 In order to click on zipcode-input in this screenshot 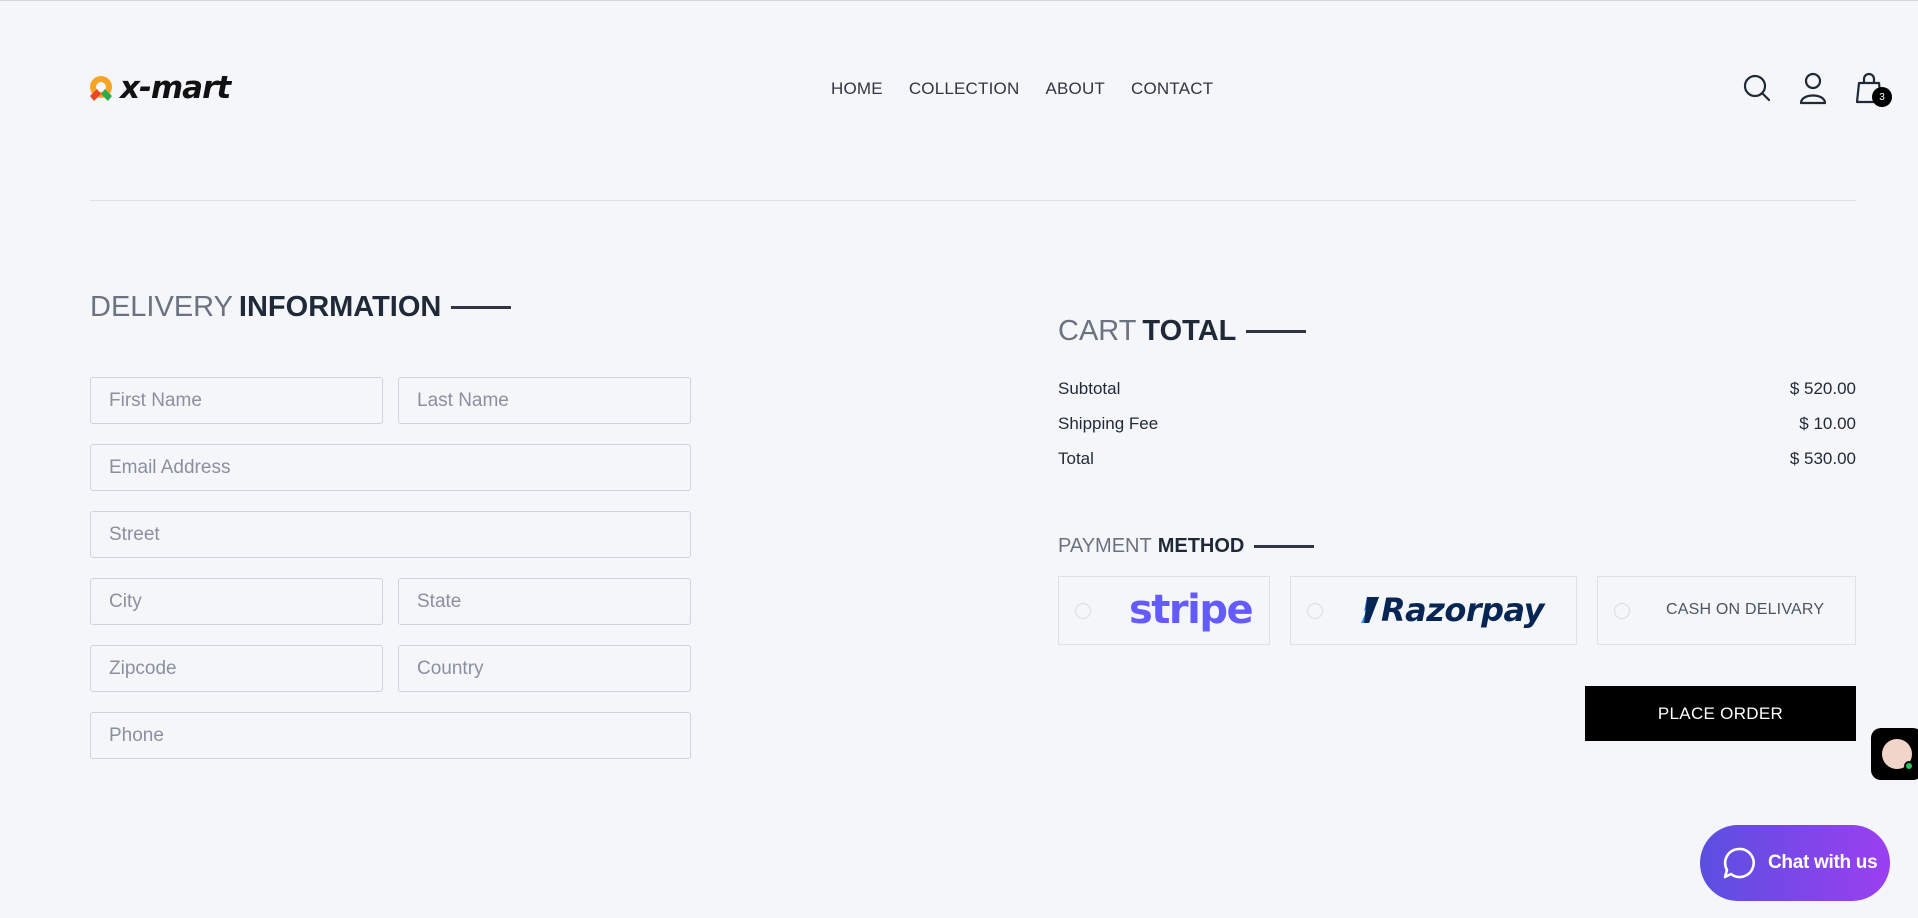, I will do `click(236, 668)`.